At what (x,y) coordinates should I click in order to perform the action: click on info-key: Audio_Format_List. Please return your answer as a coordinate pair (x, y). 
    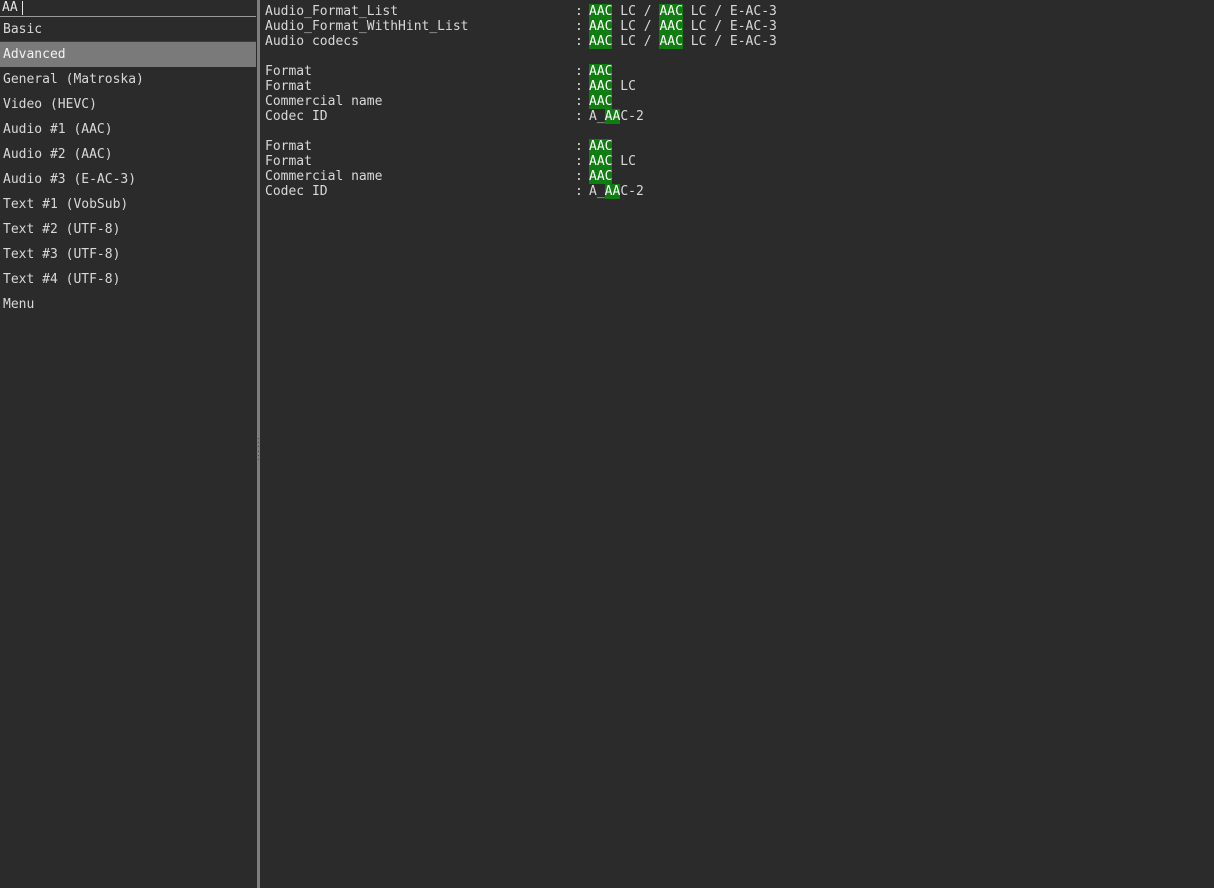
    Looking at the image, I should click on (332, 11).